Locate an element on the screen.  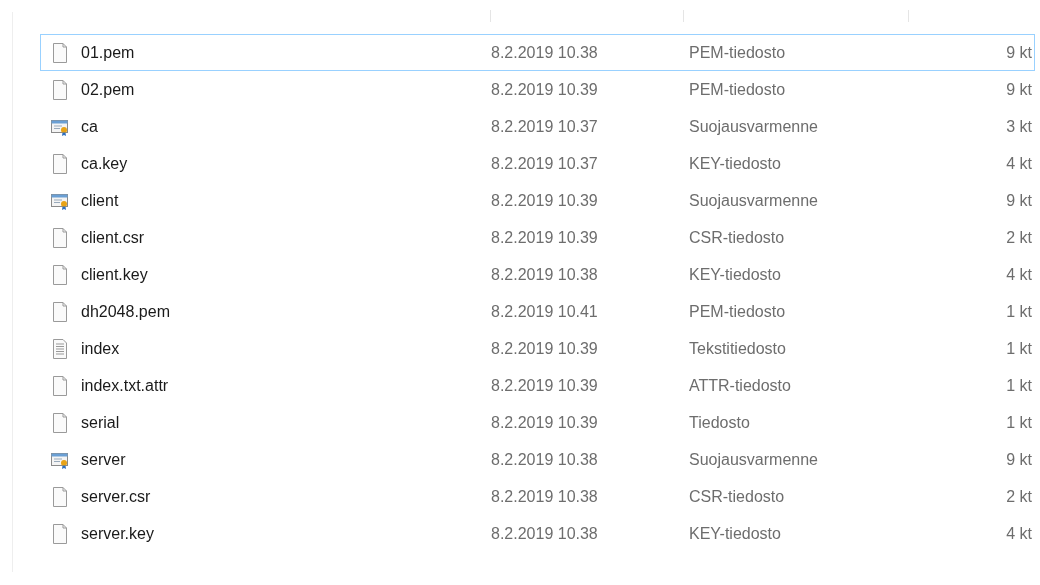
file-name: 02.pem is located at coordinates (108, 89).